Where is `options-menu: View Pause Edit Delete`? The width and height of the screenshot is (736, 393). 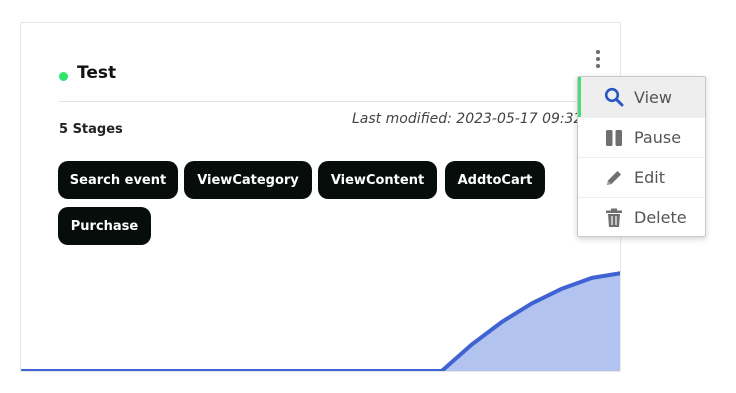 options-menu: View Pause Edit Delete is located at coordinates (641, 156).